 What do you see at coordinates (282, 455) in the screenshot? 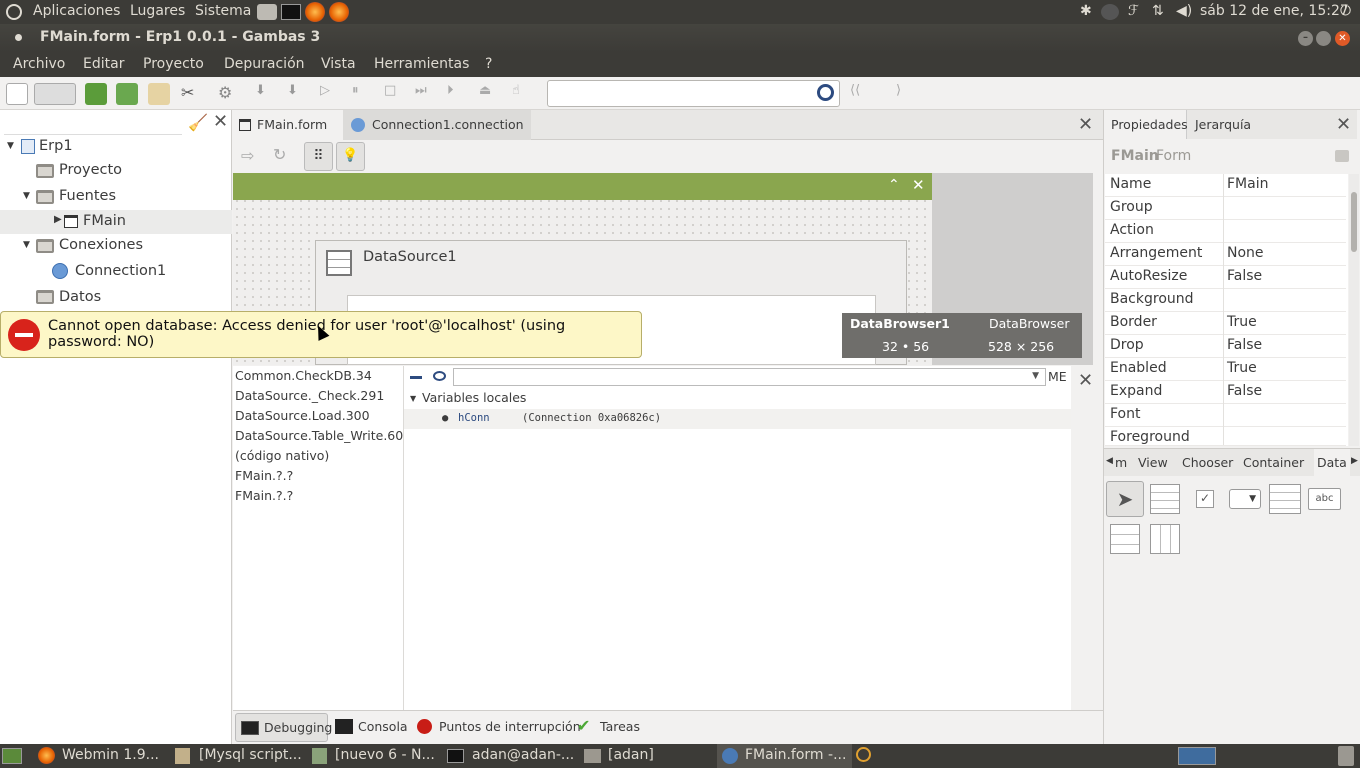
I see `stack-frame: (código nativo)` at bounding box center [282, 455].